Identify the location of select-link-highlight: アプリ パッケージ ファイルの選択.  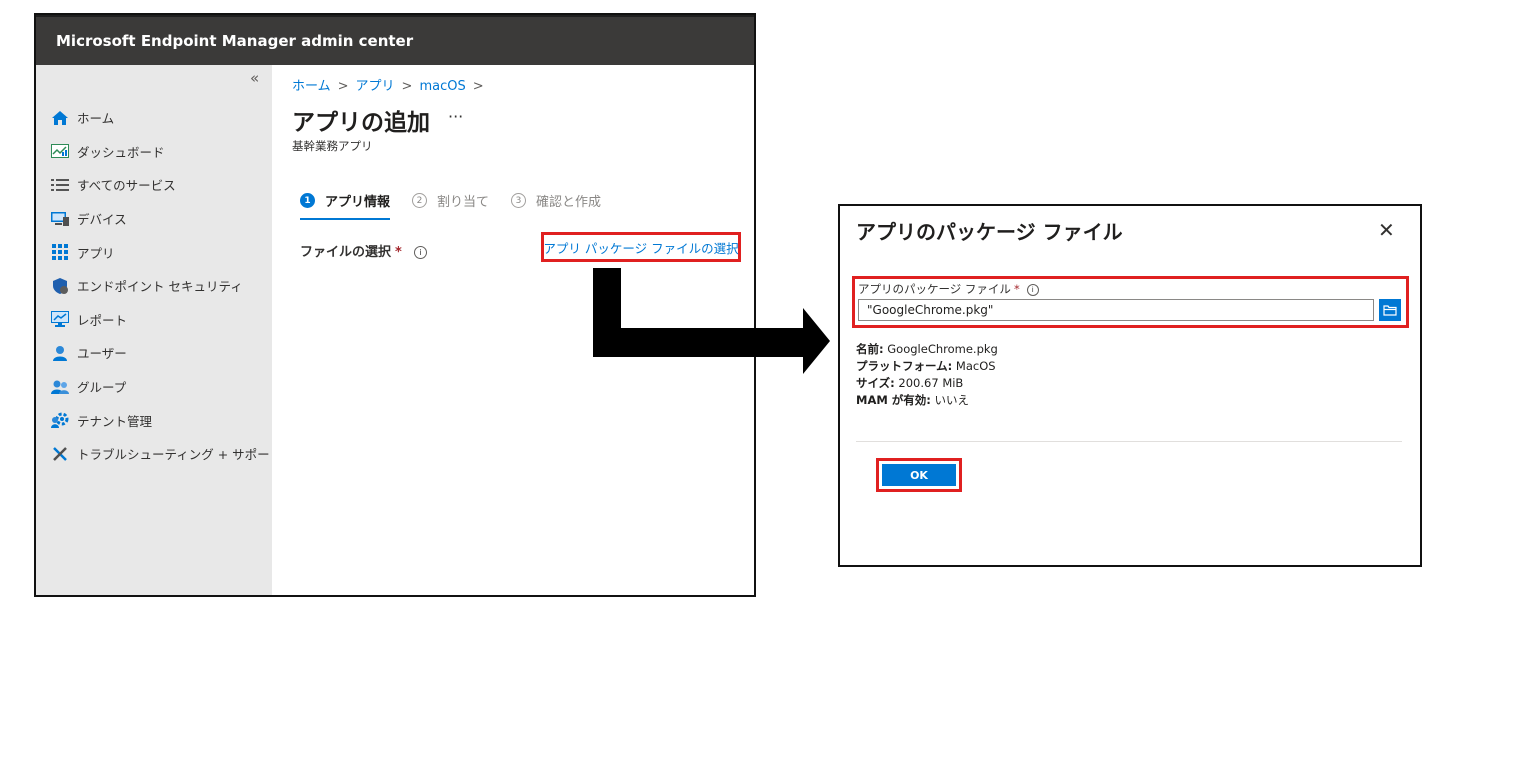
(641, 247).